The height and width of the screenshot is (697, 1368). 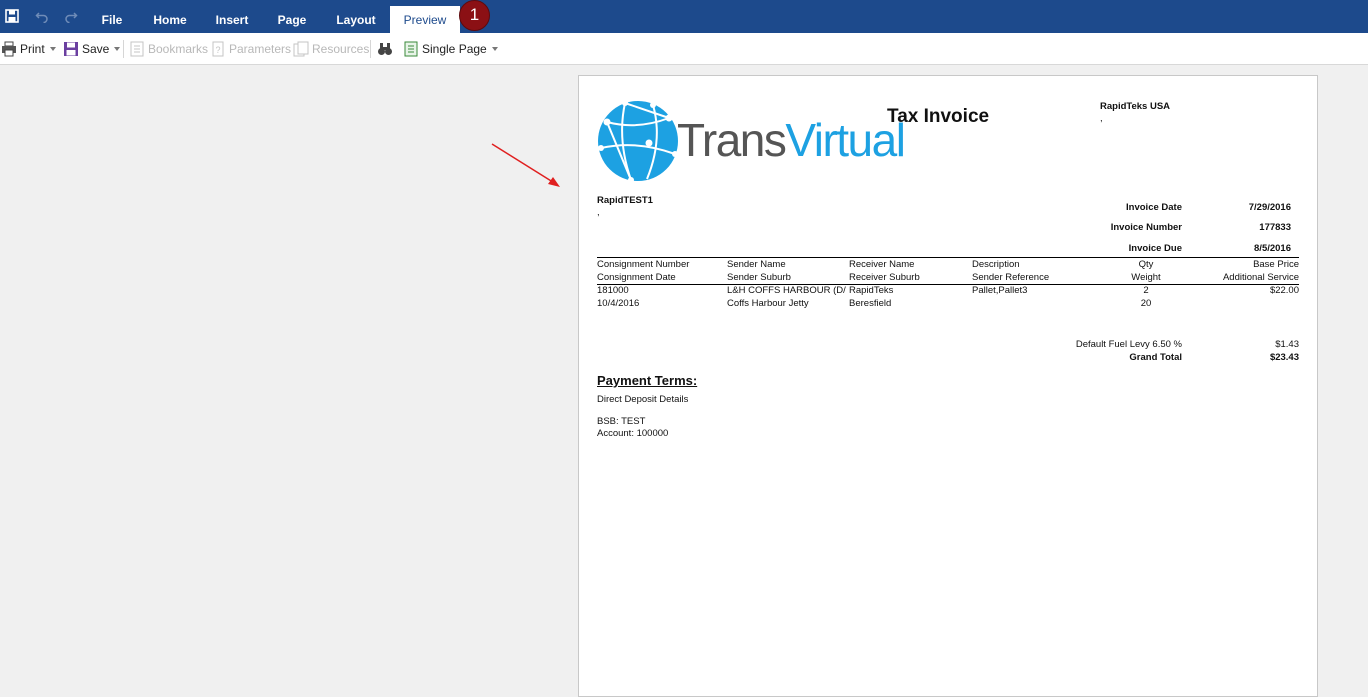 I want to click on invoice-date-value: 7/29/2016, so click(x=1269, y=207).